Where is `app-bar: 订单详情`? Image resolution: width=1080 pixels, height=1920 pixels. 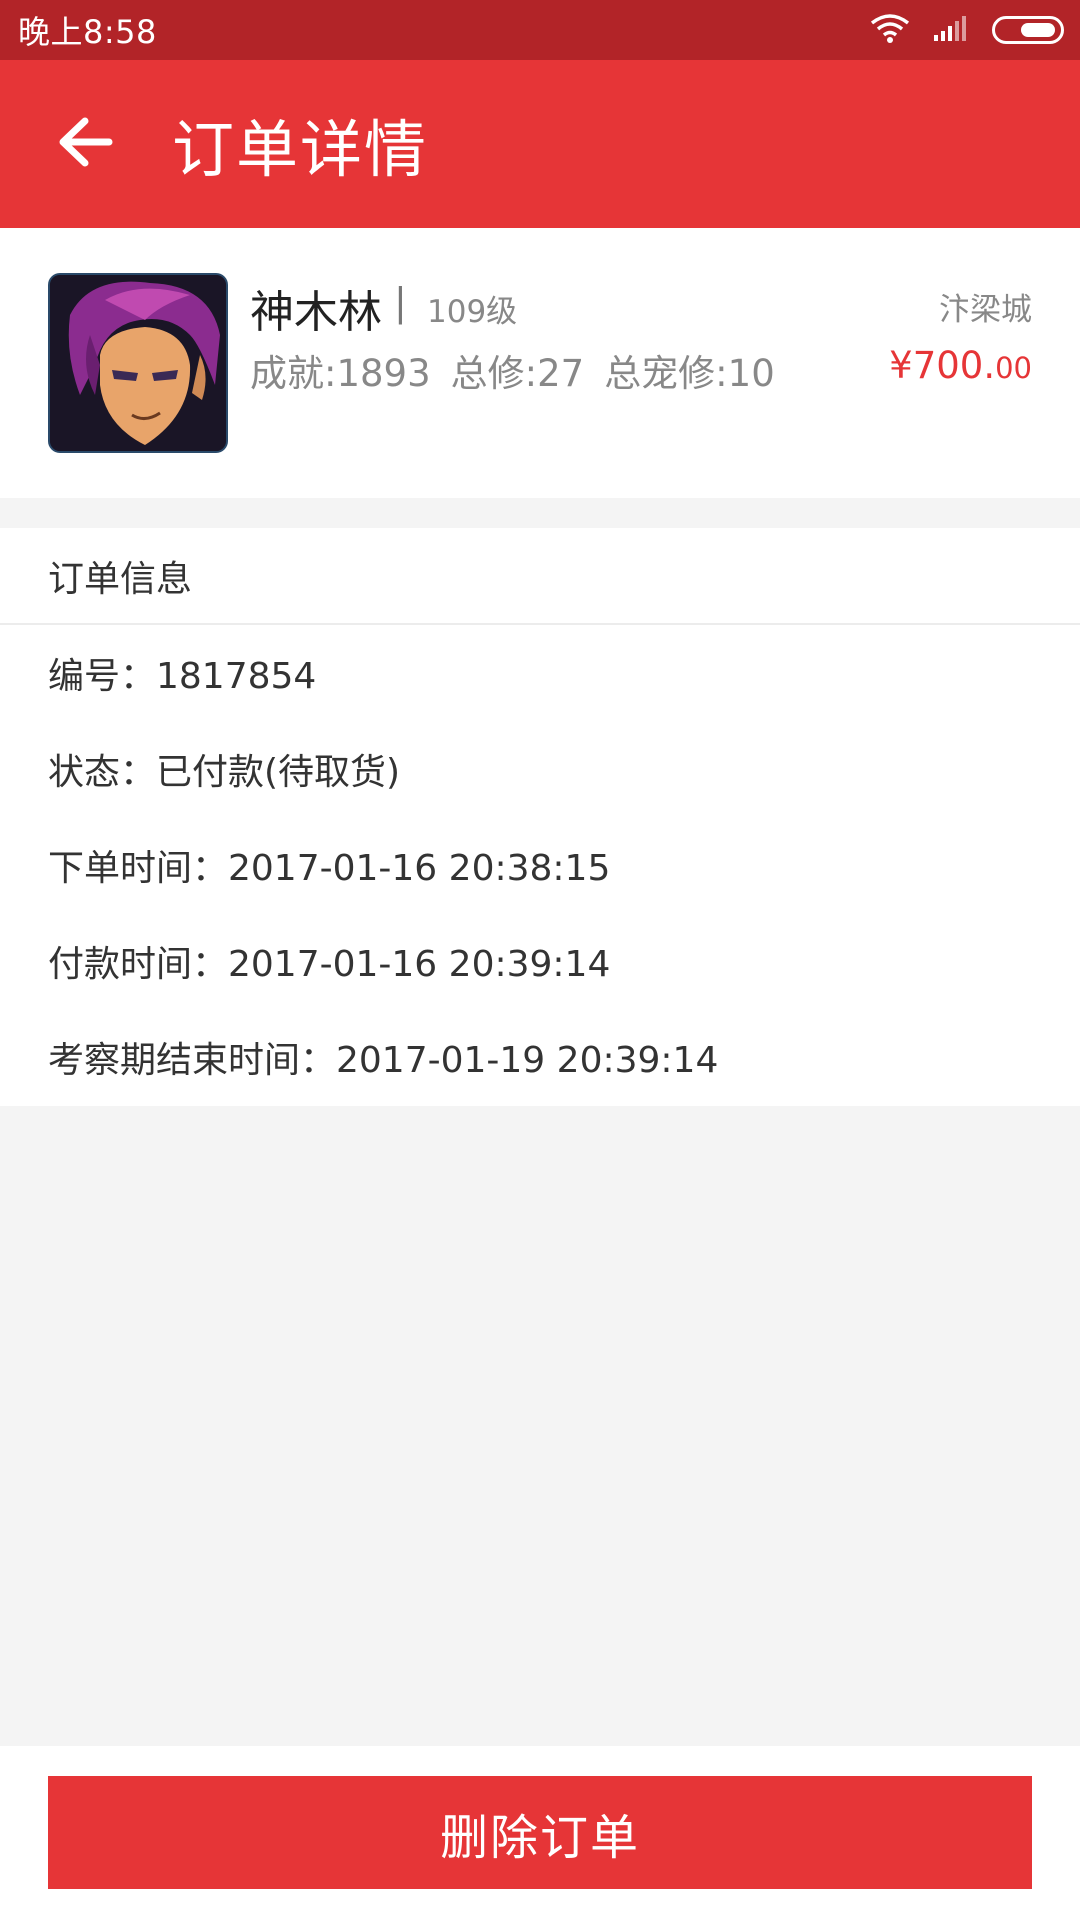 app-bar: 订单详情 is located at coordinates (540, 144).